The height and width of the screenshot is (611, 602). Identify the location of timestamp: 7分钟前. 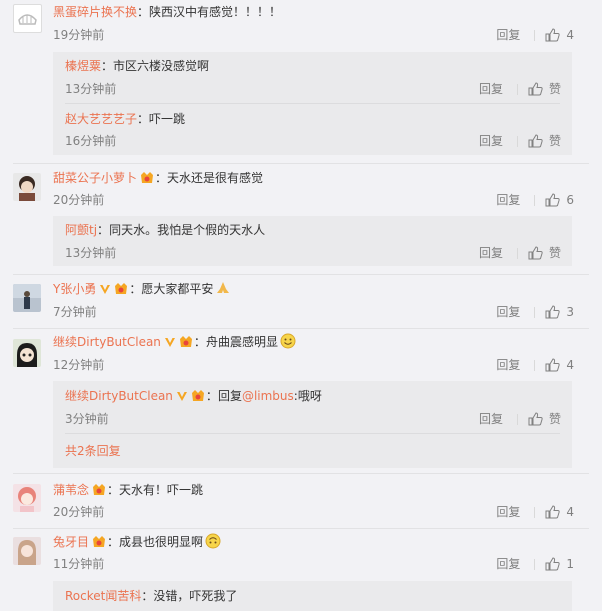
(75, 312).